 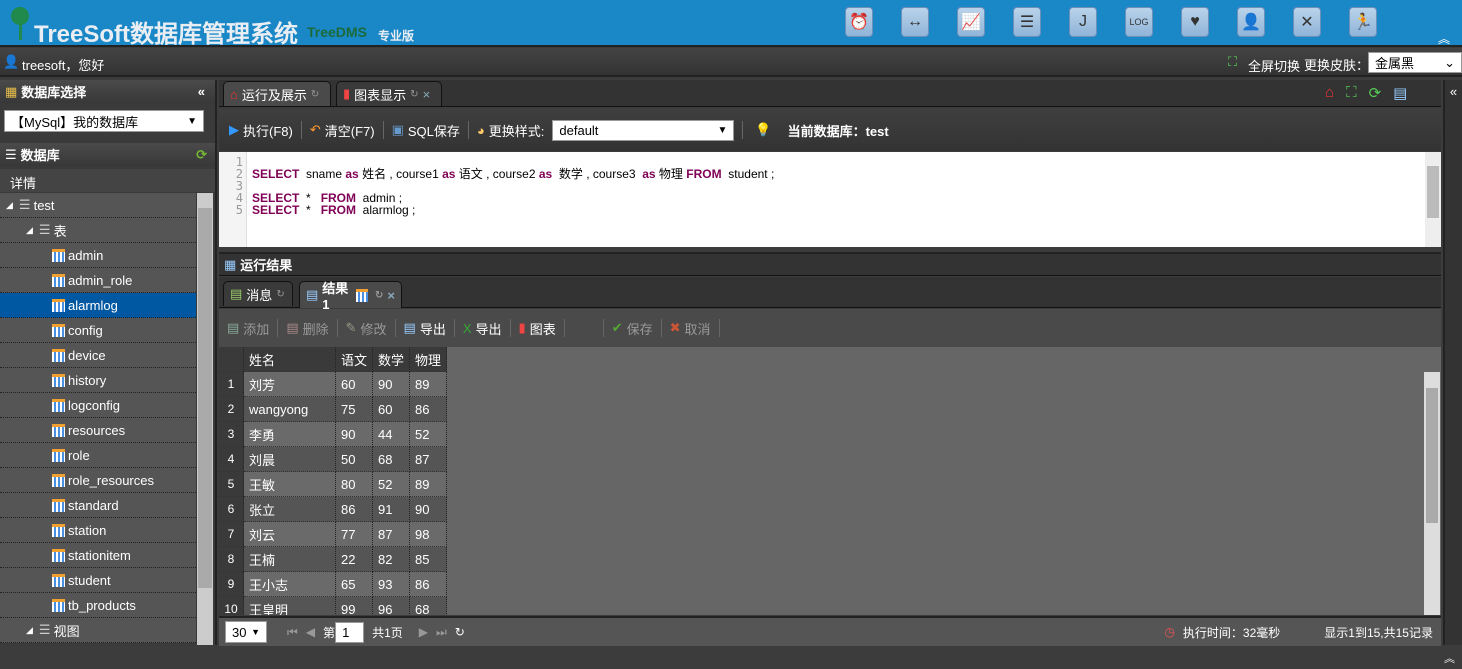 I want to click on table-cell: 85, so click(x=428, y=559).